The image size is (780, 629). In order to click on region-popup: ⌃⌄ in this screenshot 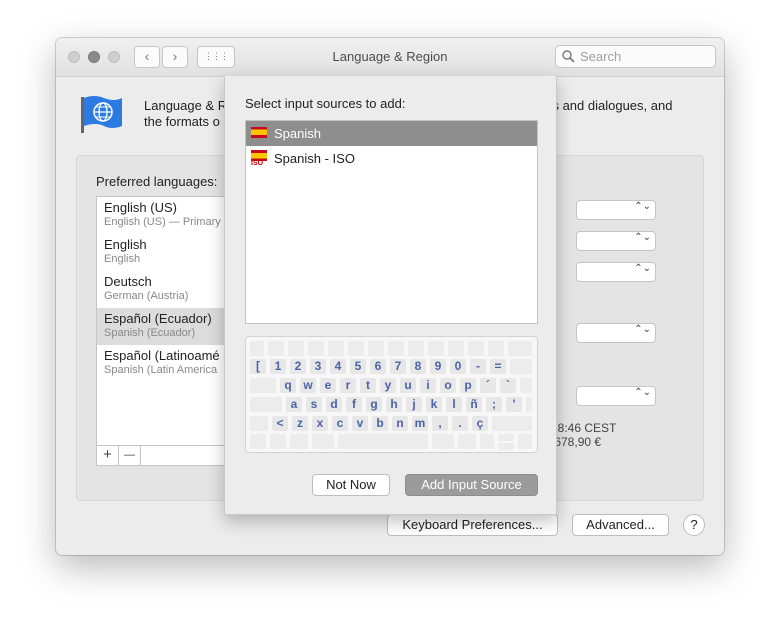, I will do `click(616, 210)`.